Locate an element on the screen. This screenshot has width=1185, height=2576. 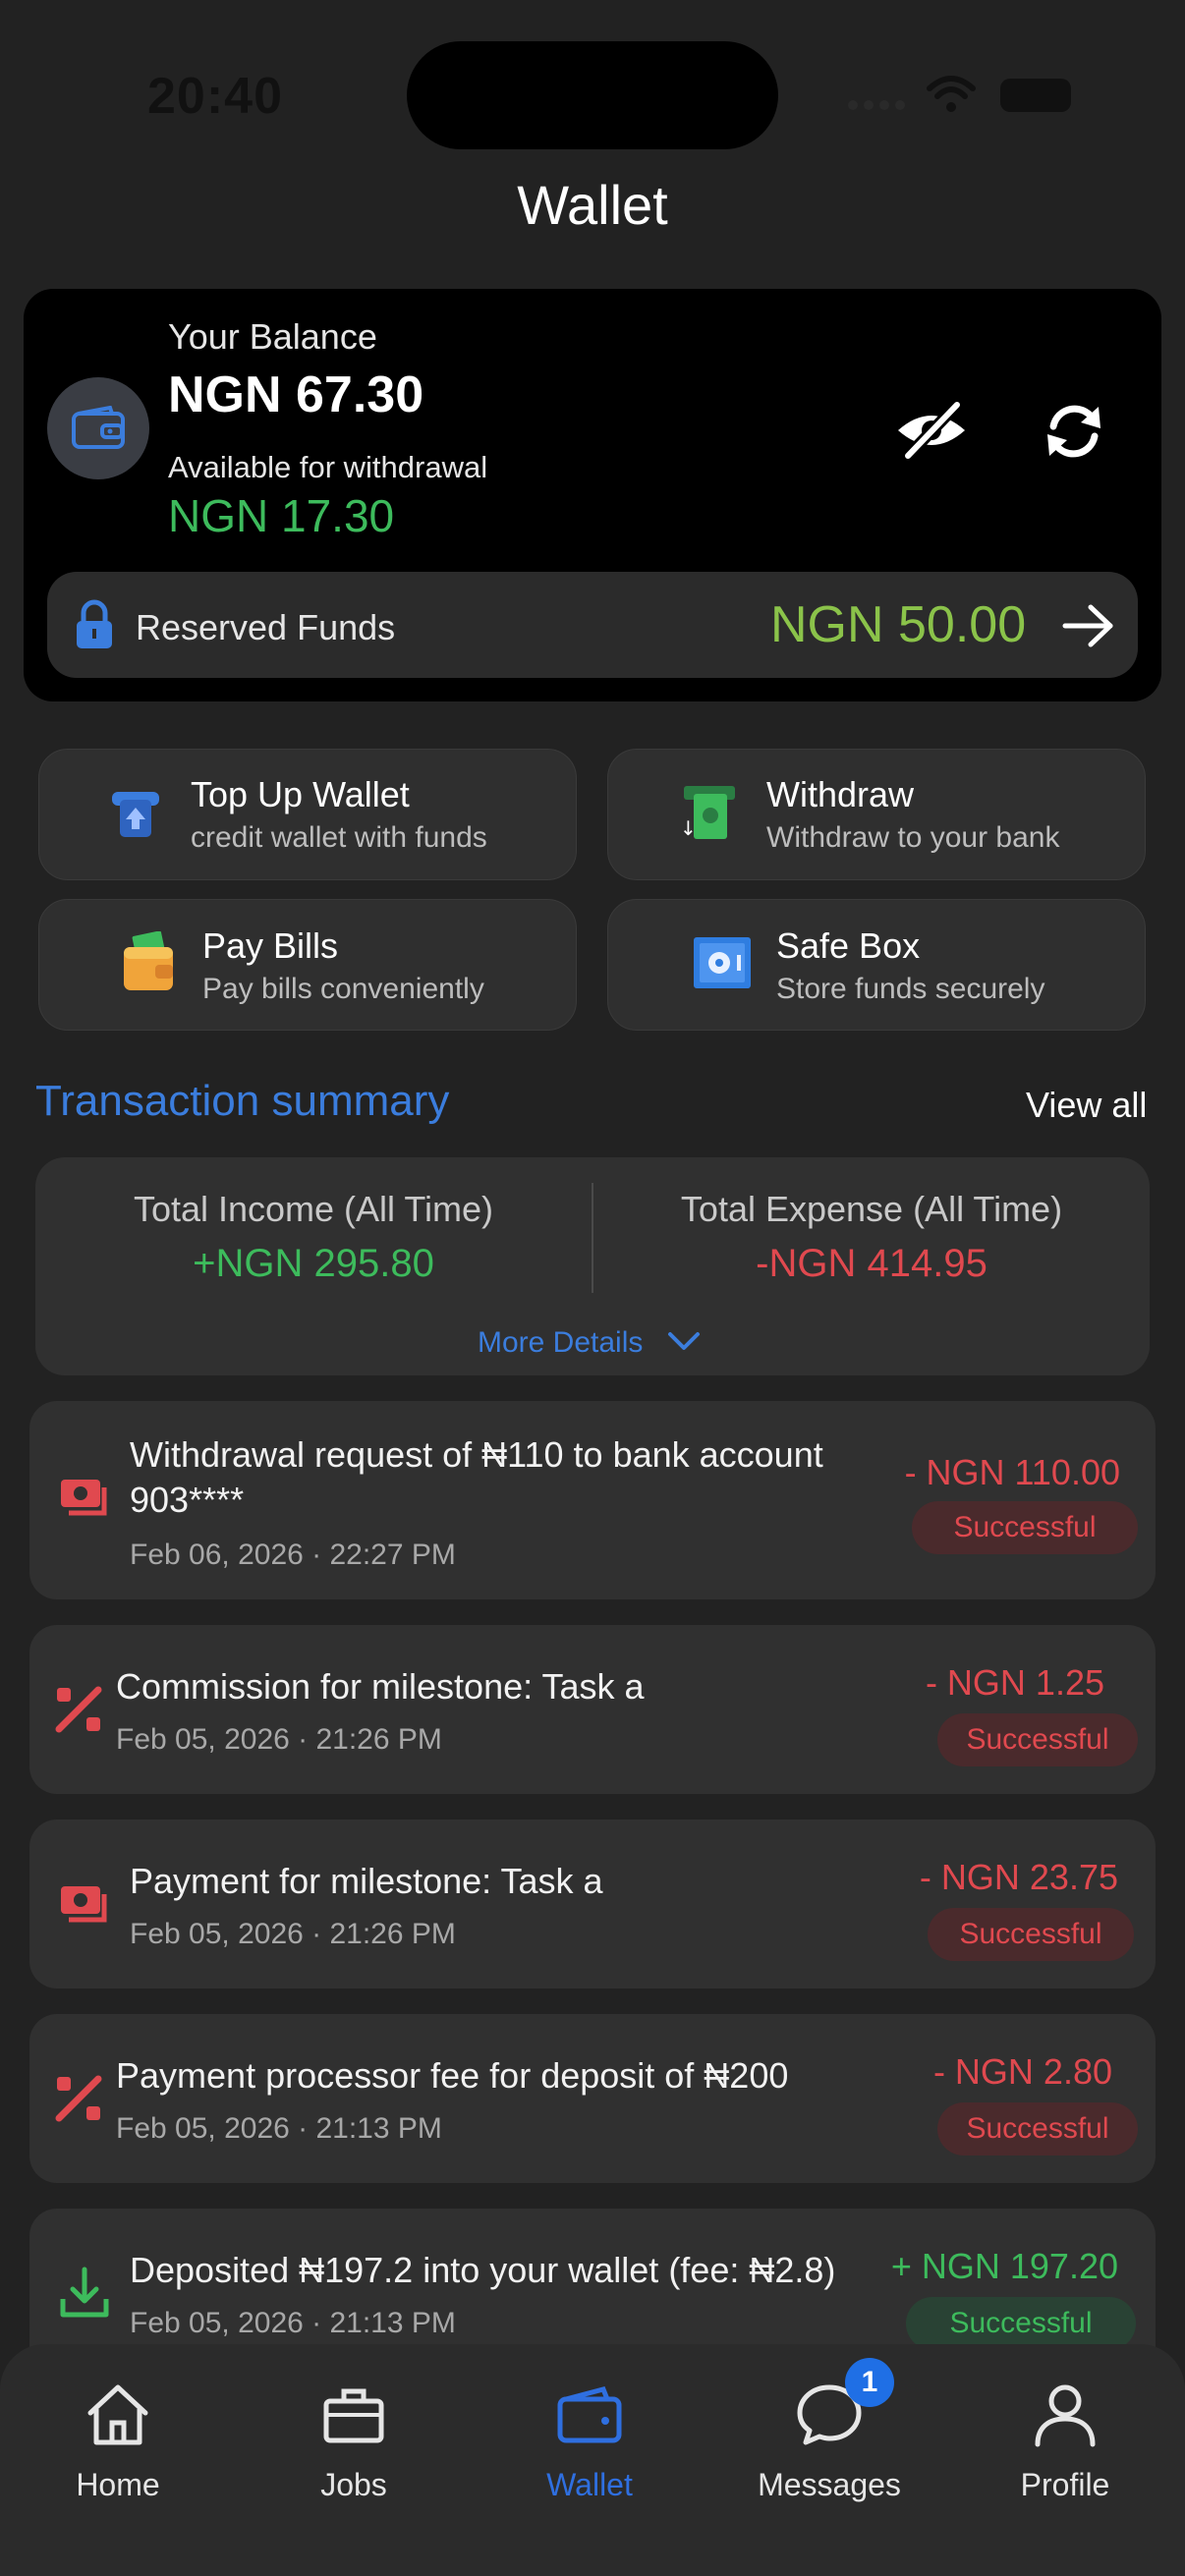
top-up-icon is located at coordinates (136, 814).